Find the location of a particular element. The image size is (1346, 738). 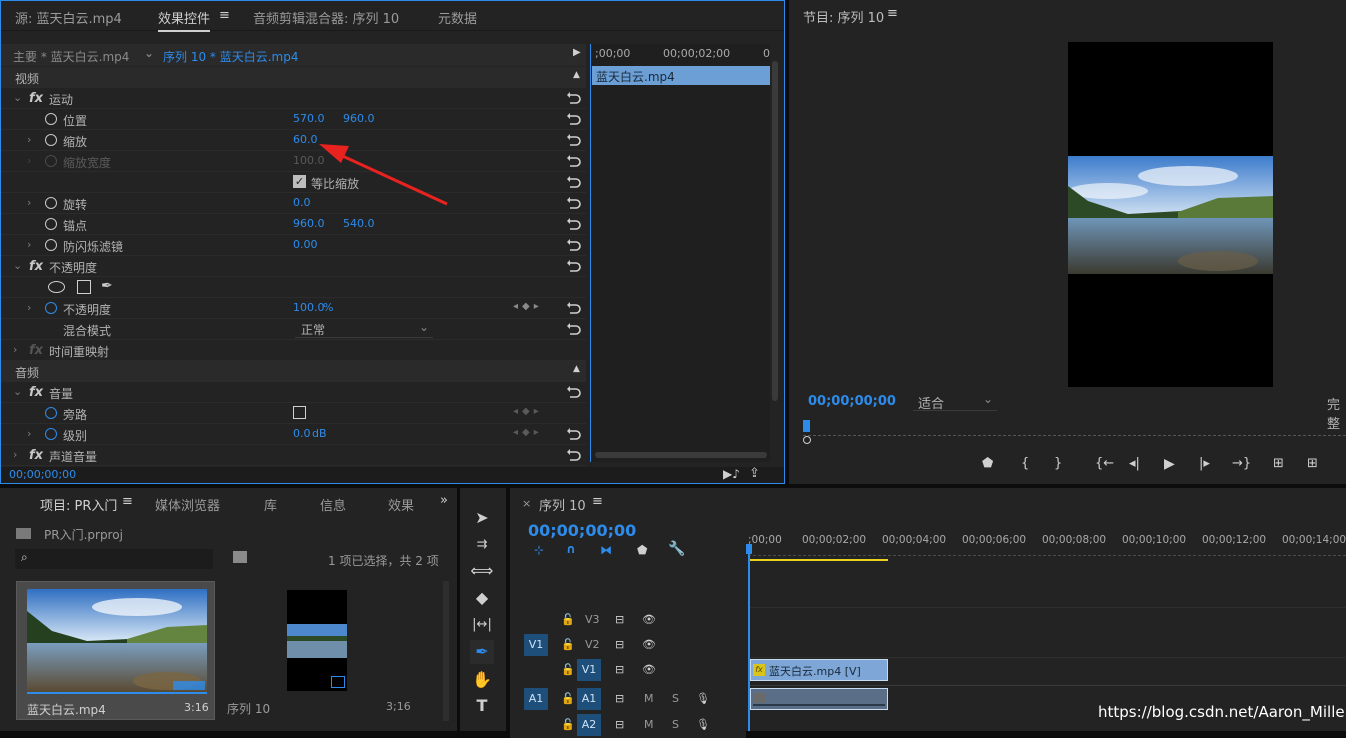

fx-badge-icon: fx is located at coordinates (759, 670).